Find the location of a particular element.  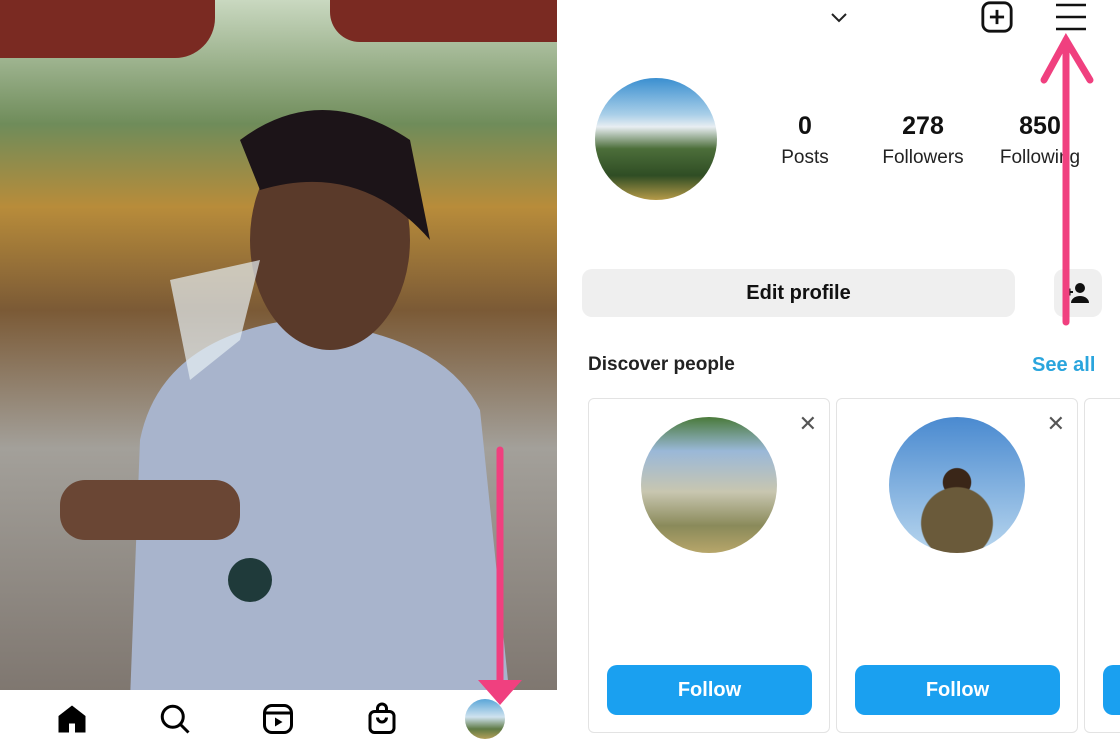

followers-count: 278 is located at coordinates (923, 126).